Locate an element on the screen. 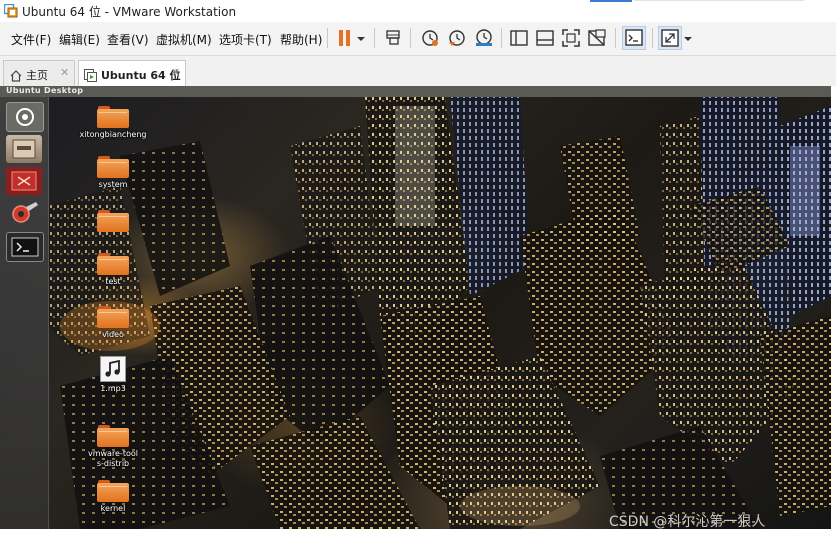 The width and height of the screenshot is (836, 540). desktop-folder-item: test is located at coordinates (113, 270).